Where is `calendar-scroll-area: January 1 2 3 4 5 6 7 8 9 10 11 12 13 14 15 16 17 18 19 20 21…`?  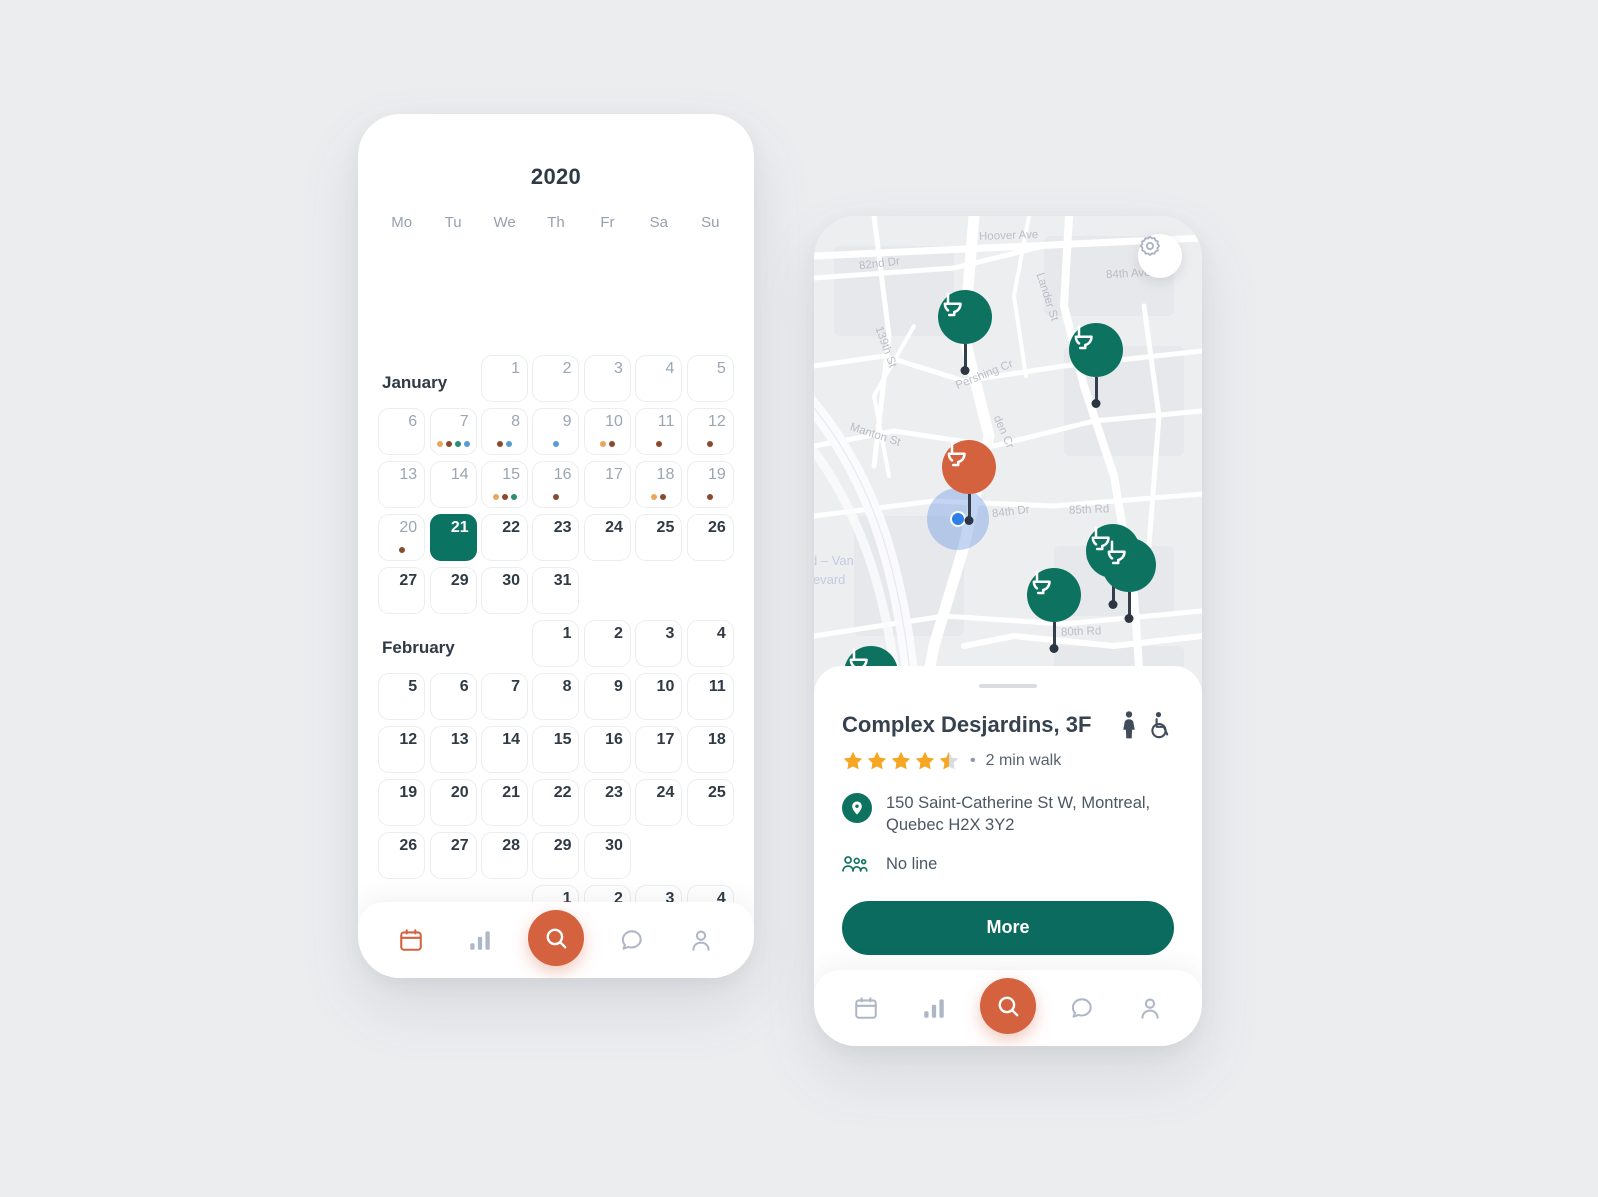
calendar-scroll-area: January 1 2 3 4 5 6 7 8 9 10 11 12 13 14 15 16 17 18 19 20 21… is located at coordinates (556, 665).